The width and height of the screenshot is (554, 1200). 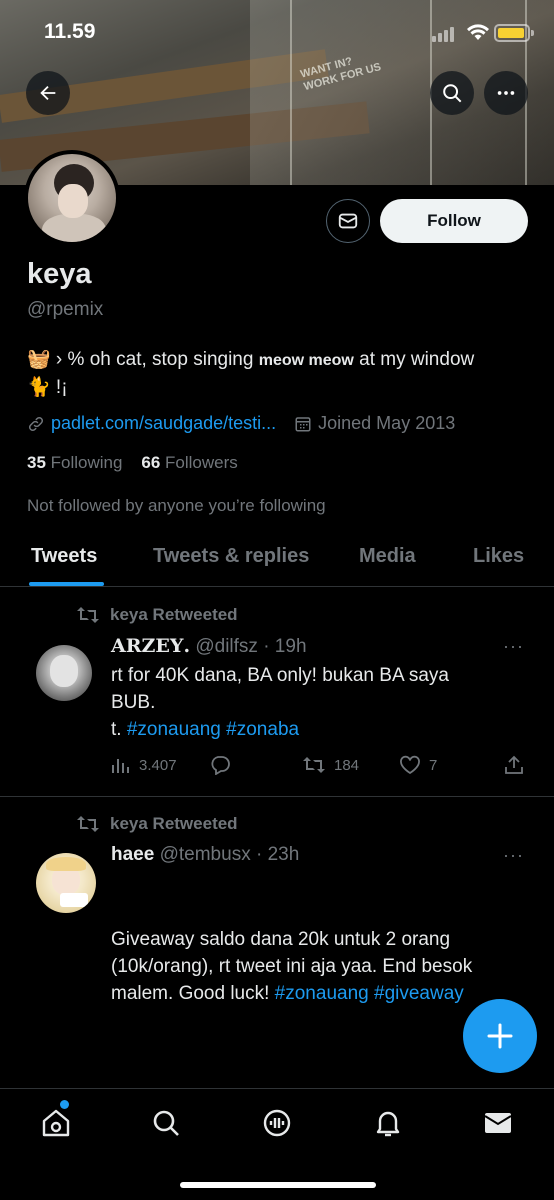 I want to click on more-icon, so click(x=506, y=93).